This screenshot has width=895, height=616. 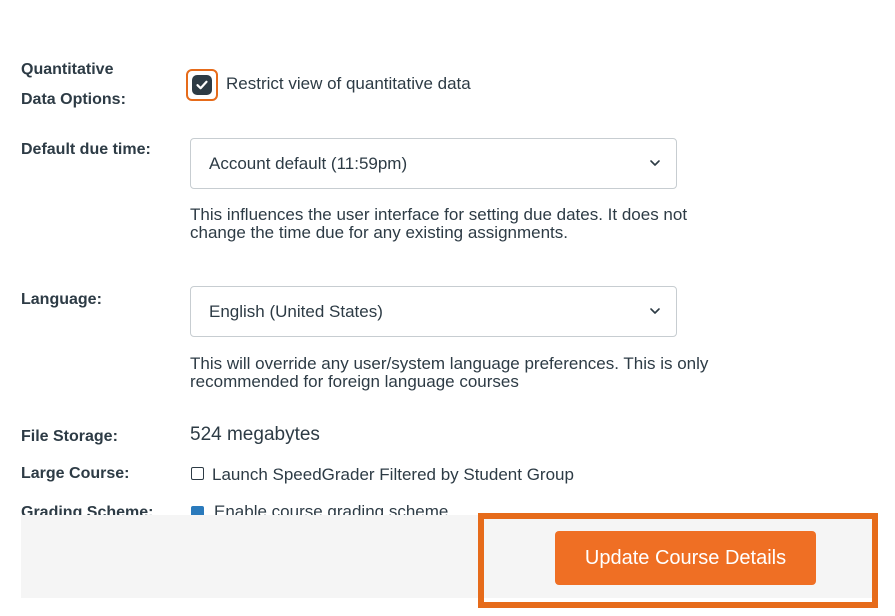 What do you see at coordinates (67, 69) in the screenshot?
I see `quantitative-label-line1: Quantitative` at bounding box center [67, 69].